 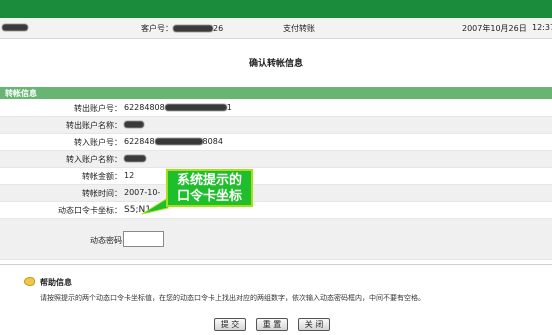 I want to click on close-button: 关 闭, so click(x=314, y=324).